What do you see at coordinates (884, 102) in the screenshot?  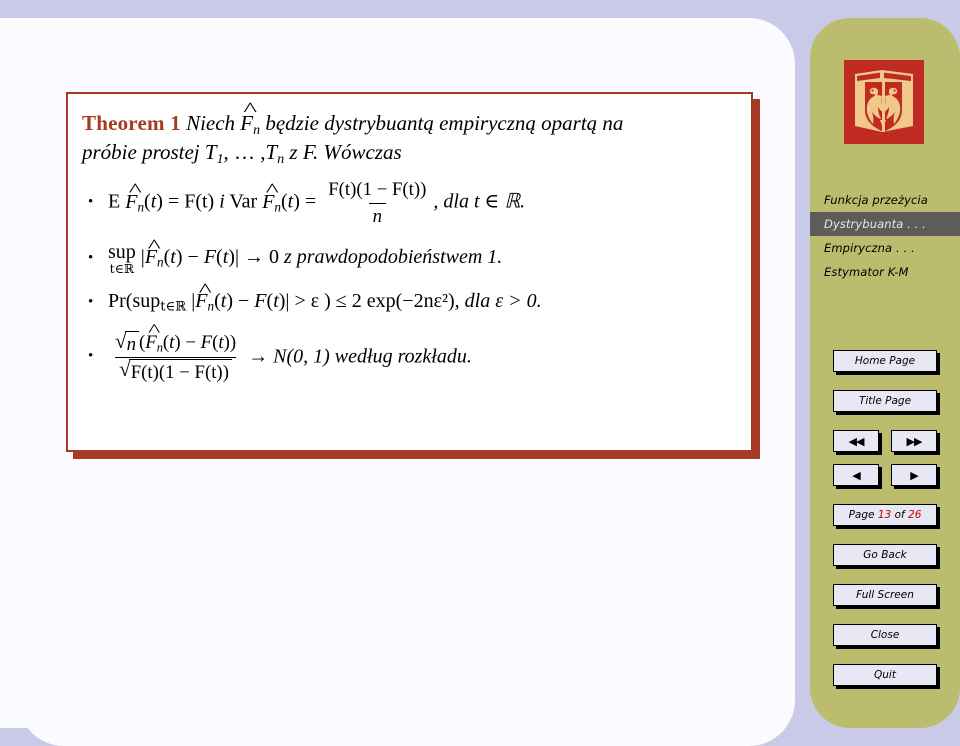 I see `wroclaw-university-eagle-logo` at bounding box center [884, 102].